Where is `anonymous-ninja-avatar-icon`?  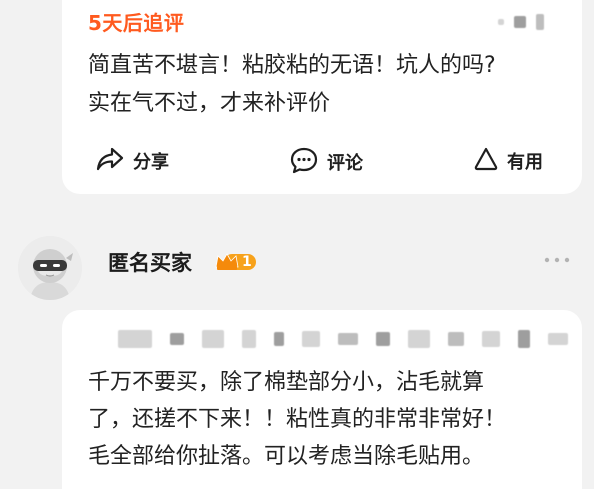 anonymous-ninja-avatar-icon is located at coordinates (50, 268).